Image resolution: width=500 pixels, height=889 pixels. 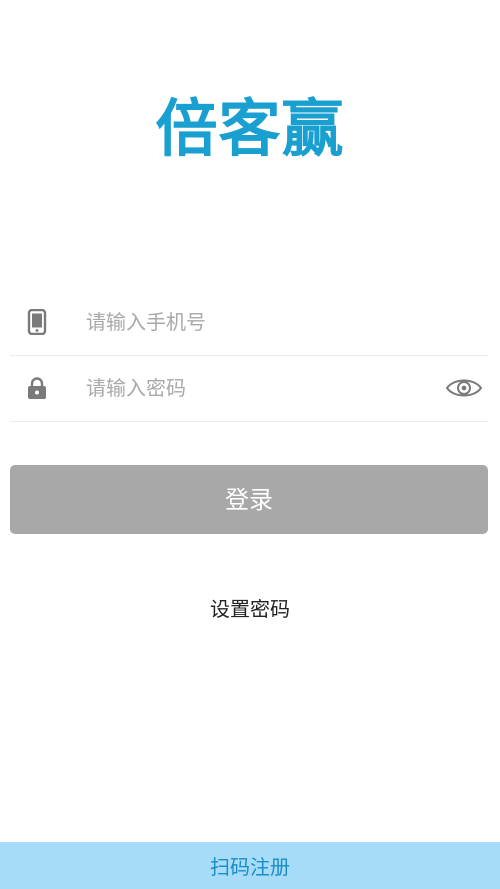 What do you see at coordinates (250, 128) in the screenshot?
I see `app-logo: 倍客赢` at bounding box center [250, 128].